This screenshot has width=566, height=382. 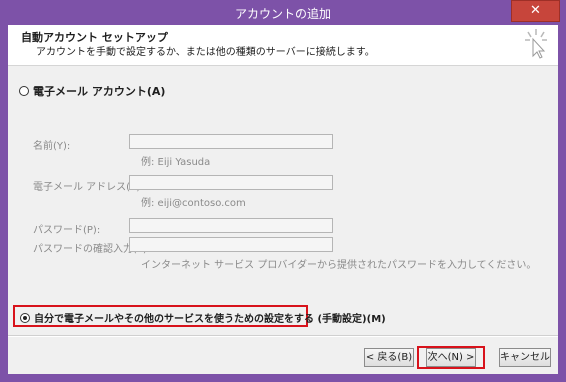 I want to click on email-account-label: 電子メール アカウント(A), so click(x=99, y=91).